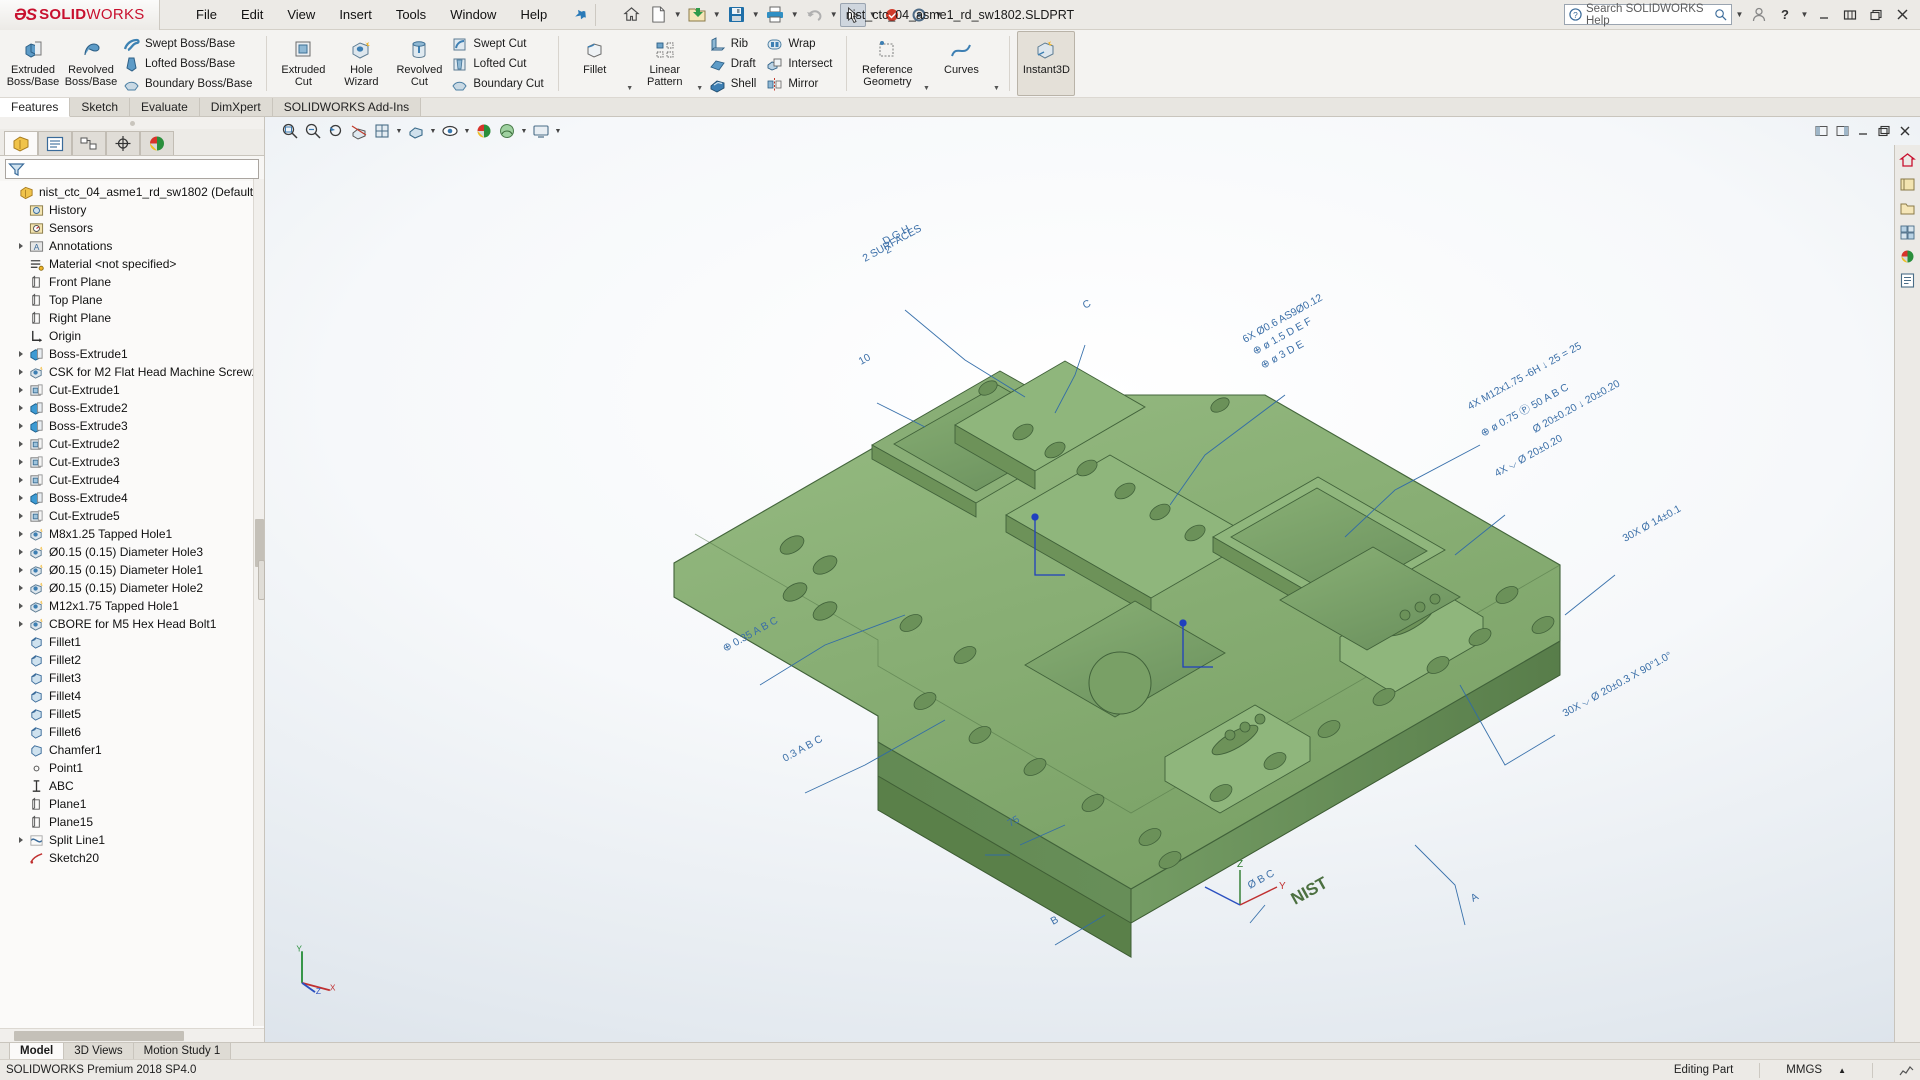 This screenshot has width=1920, height=1080. Describe the element at coordinates (359, 131) in the screenshot. I see `section-view-icon` at that location.